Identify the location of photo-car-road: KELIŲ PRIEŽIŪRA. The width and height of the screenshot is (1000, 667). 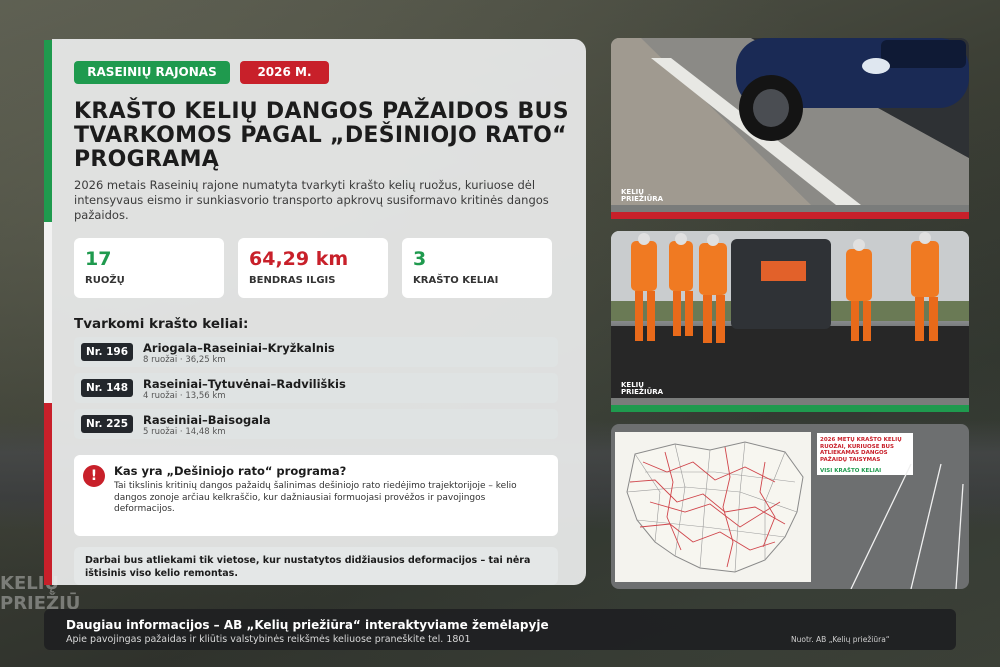
(790, 121).